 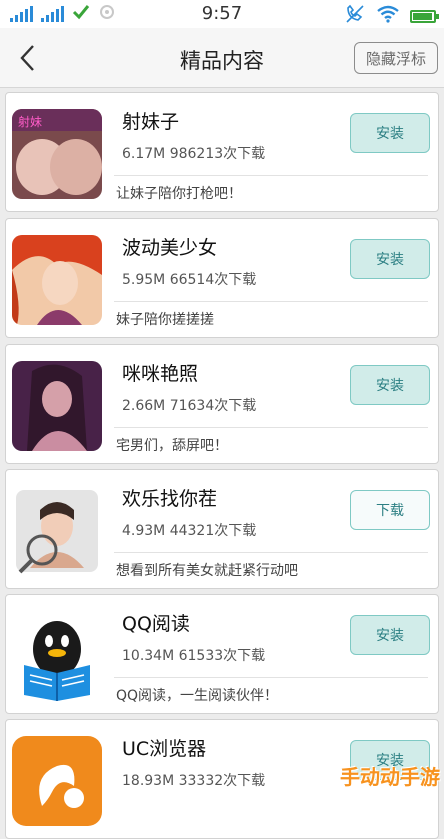 What do you see at coordinates (189, 279) in the screenshot?
I see `app-meta: 5.95M 66514次下载` at bounding box center [189, 279].